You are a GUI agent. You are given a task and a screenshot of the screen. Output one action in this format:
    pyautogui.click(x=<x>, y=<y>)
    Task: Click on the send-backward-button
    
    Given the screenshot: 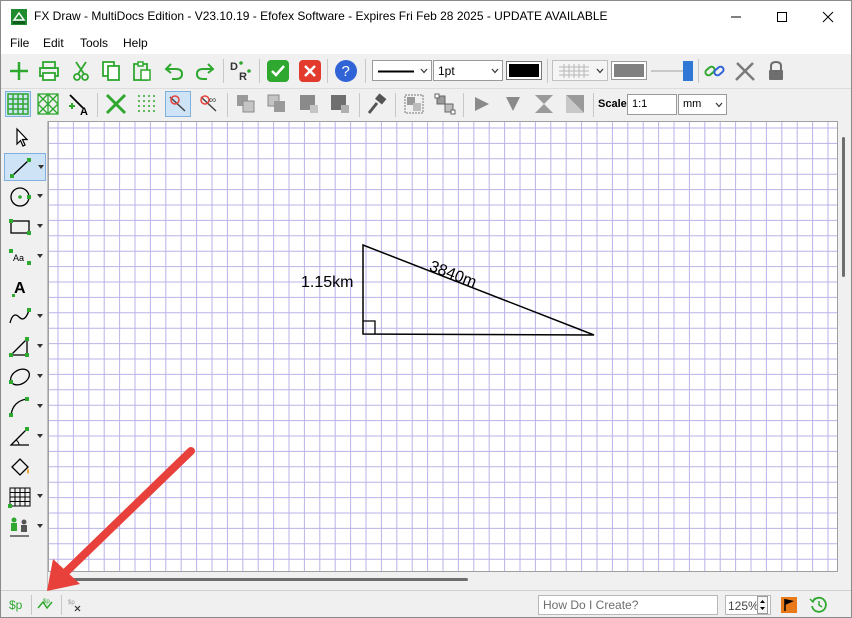 What is the action you would take?
    pyautogui.click(x=309, y=104)
    